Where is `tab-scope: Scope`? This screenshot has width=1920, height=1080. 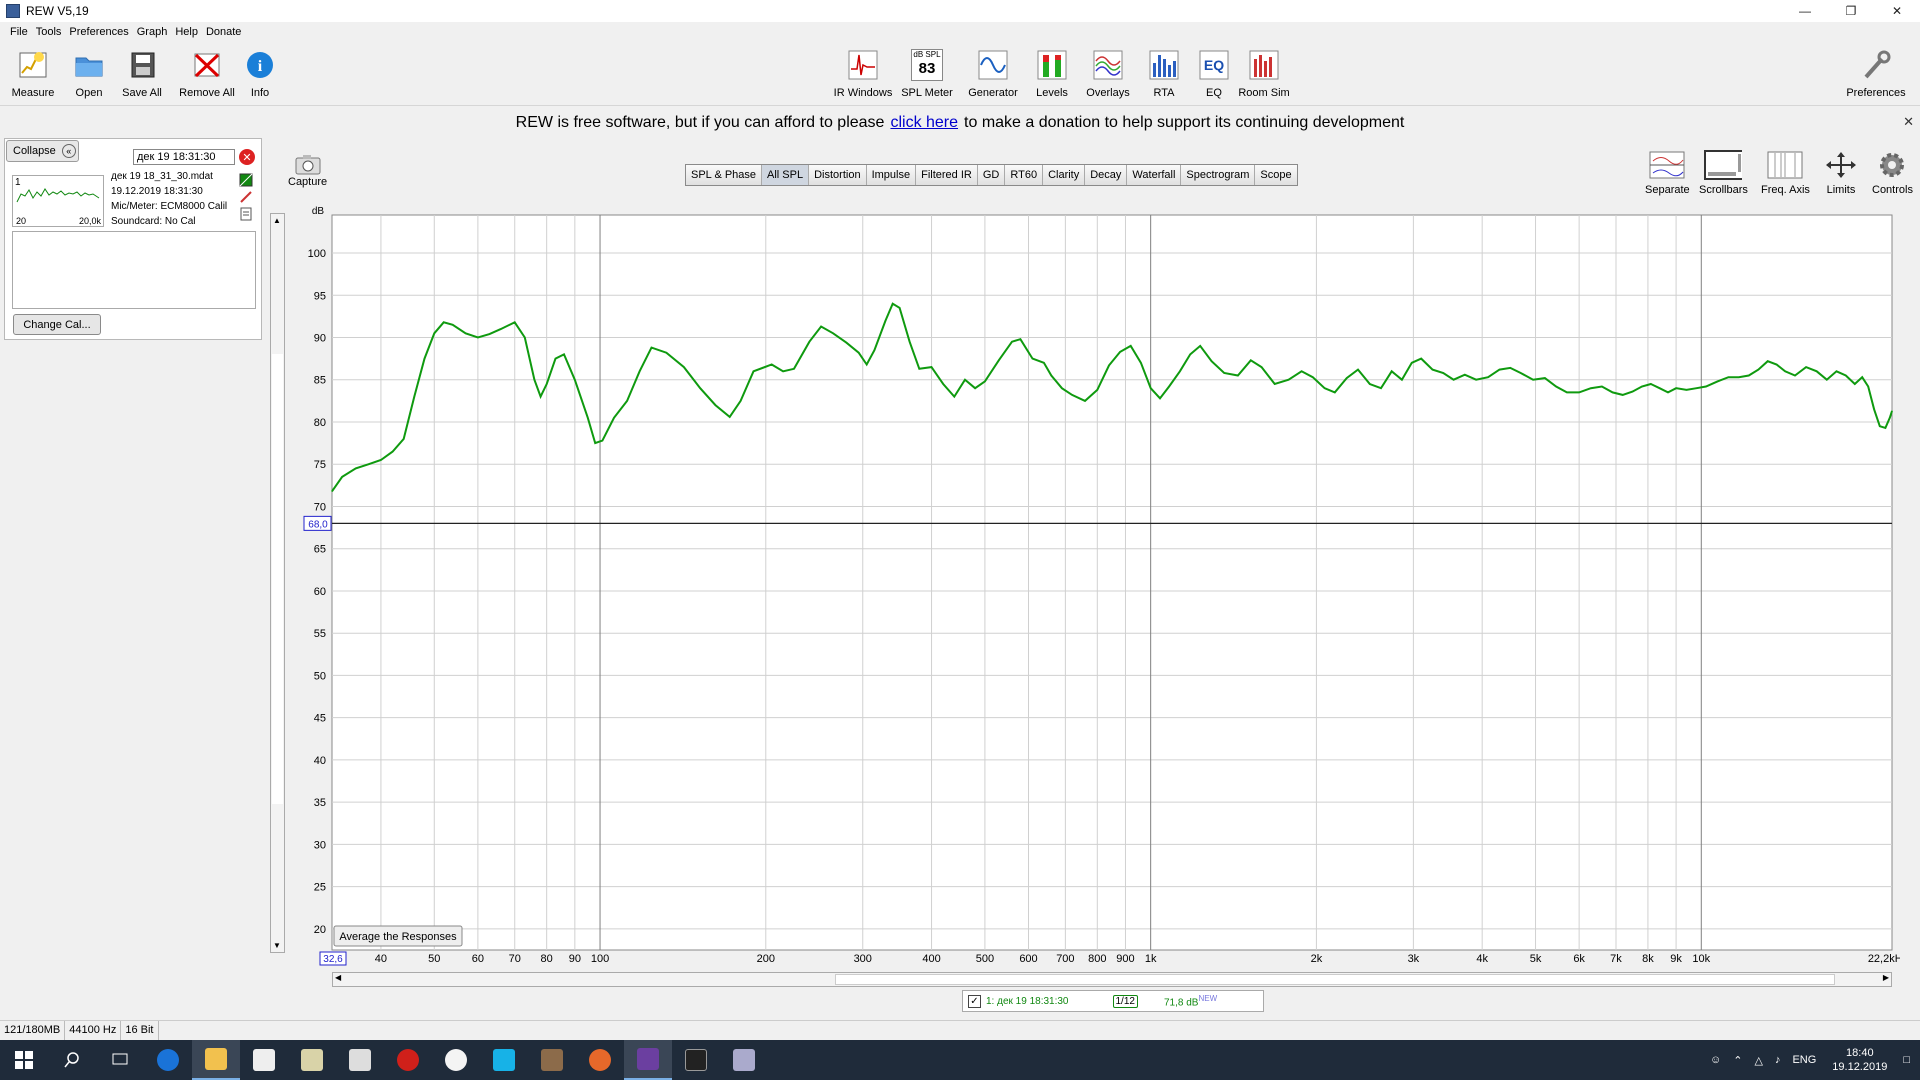 tab-scope: Scope is located at coordinates (1276, 175).